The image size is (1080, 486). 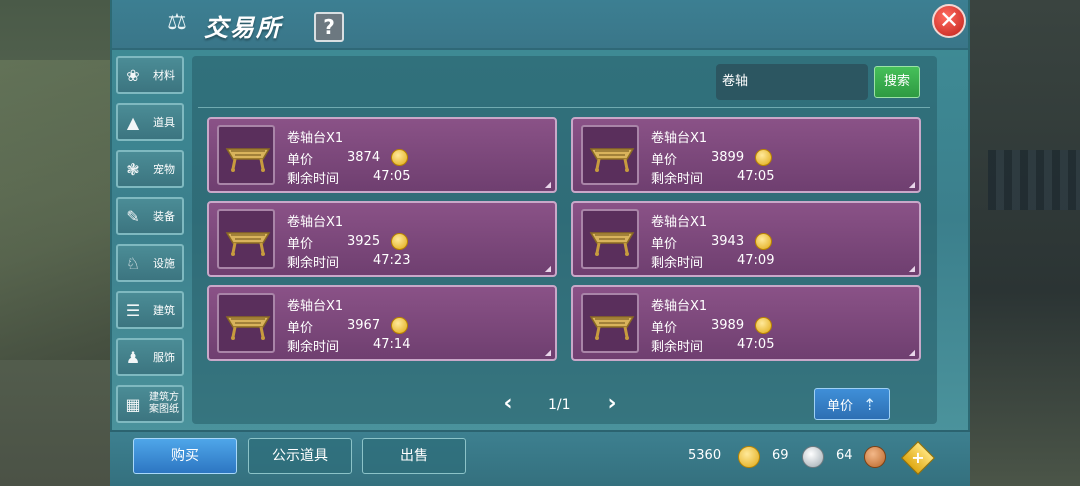 What do you see at coordinates (382, 239) in the screenshot?
I see `listing-card: 卷轴台X1 单价 3925 剩余时间 47:23 ◢` at bounding box center [382, 239].